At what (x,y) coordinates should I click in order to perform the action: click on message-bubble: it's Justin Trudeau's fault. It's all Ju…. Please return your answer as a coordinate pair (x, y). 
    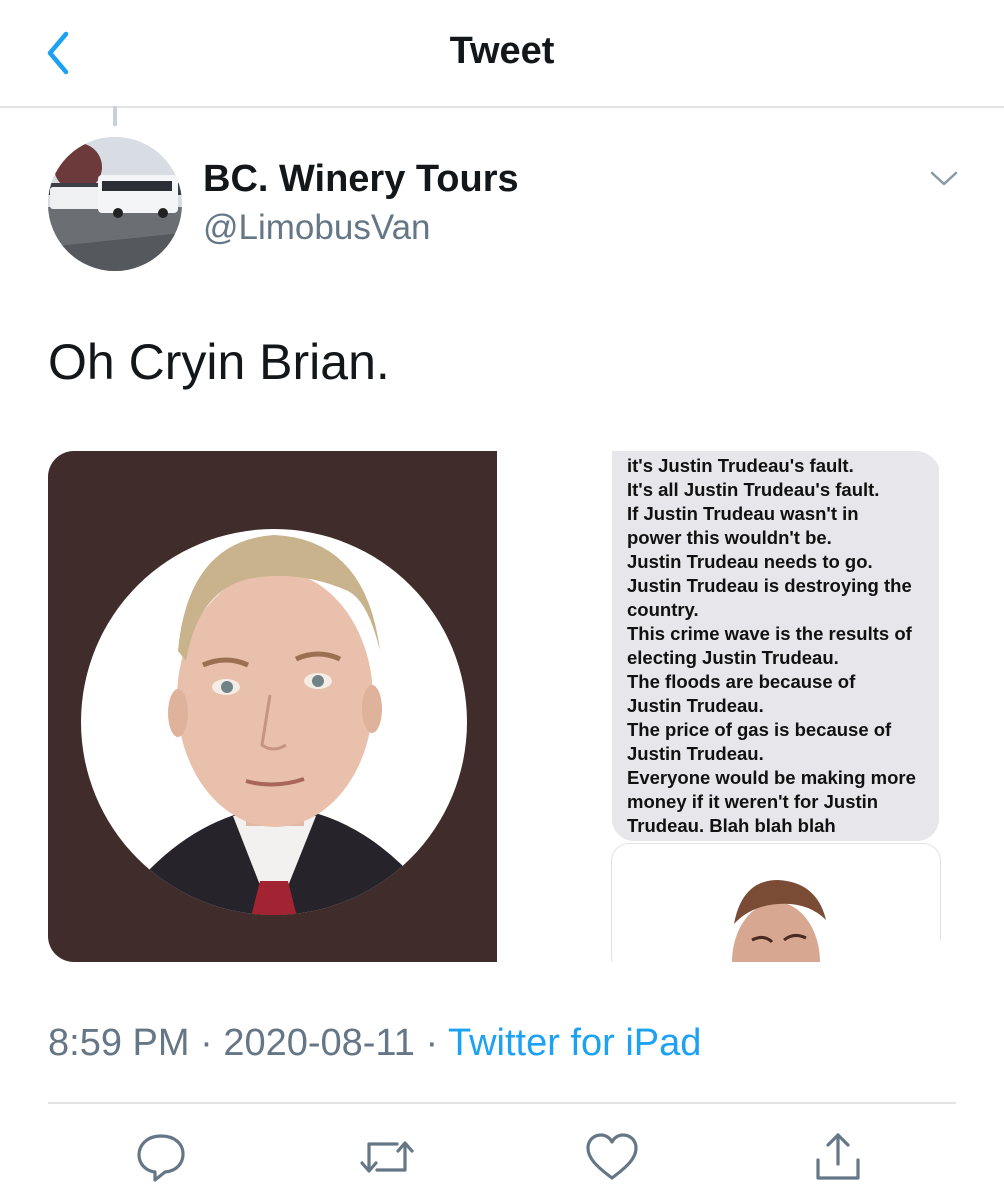
    Looking at the image, I should click on (775, 646).